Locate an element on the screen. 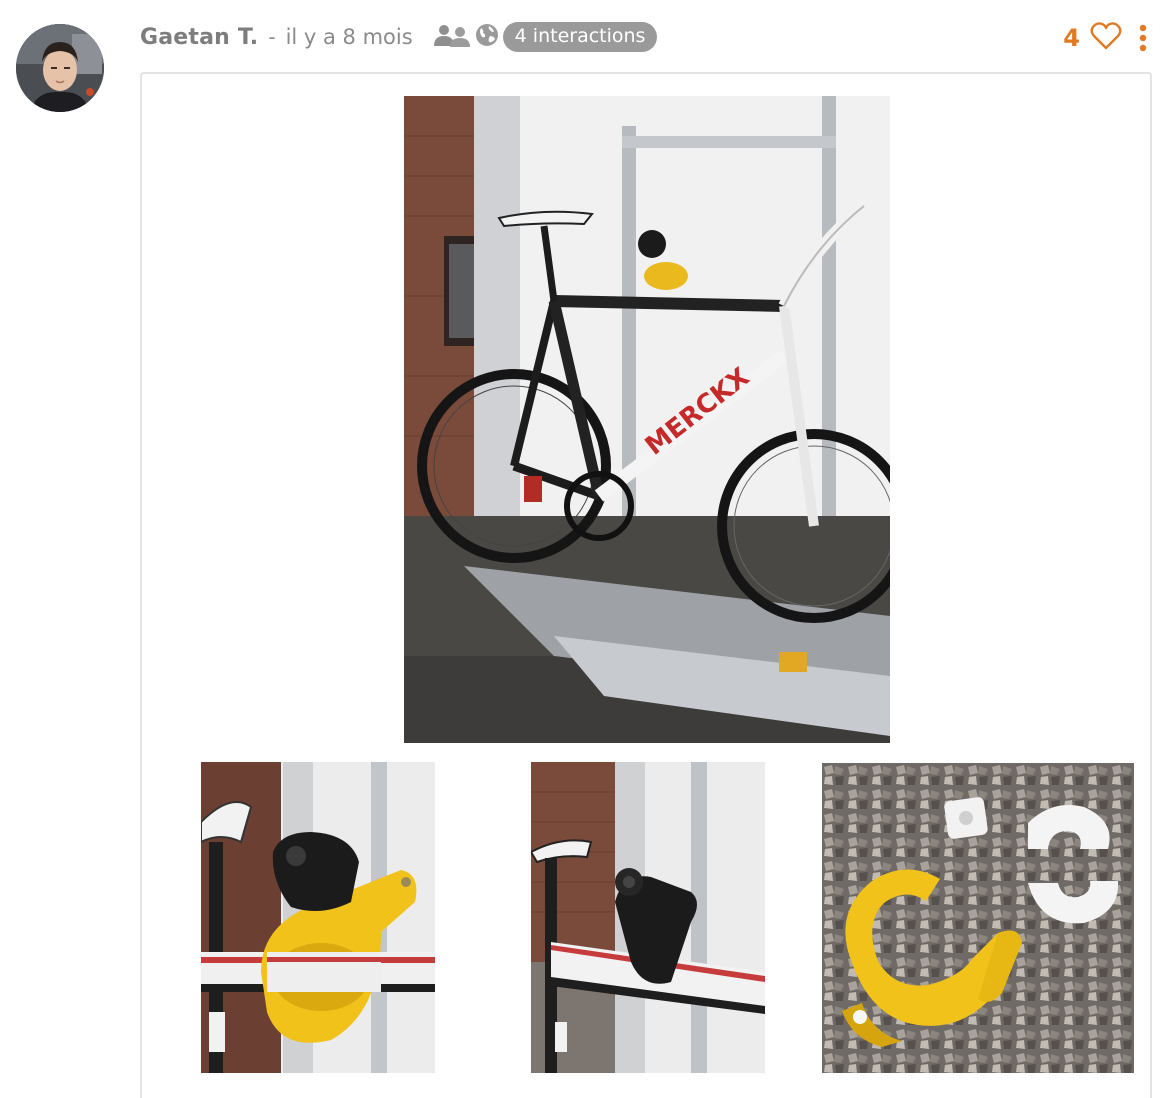 This screenshot has height=1098, width=1176. interactions-badge: 4 interactions is located at coordinates (580, 37).